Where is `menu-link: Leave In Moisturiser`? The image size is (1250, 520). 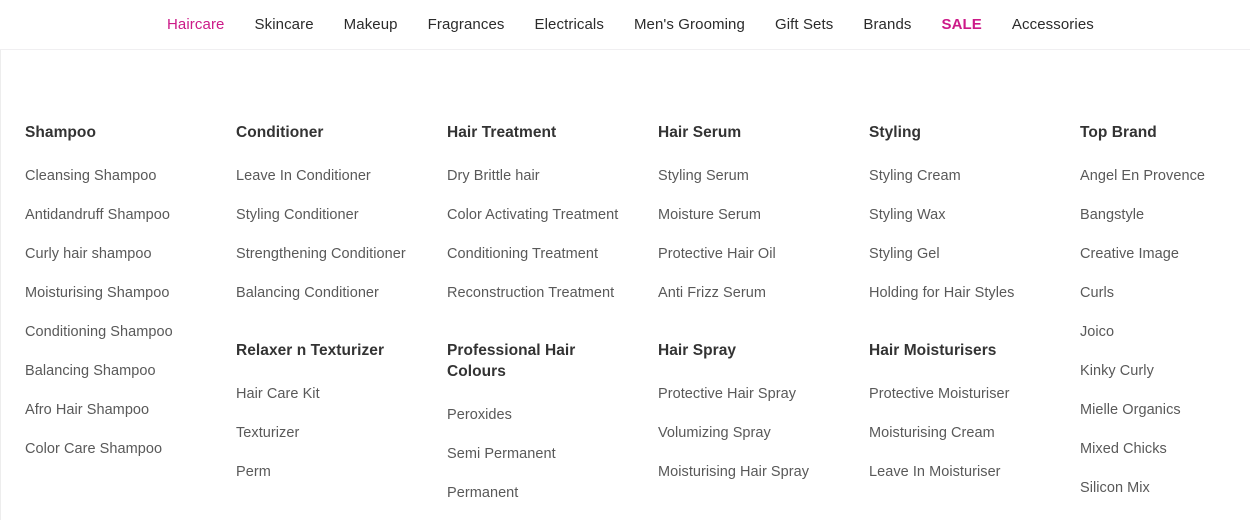
menu-link: Leave In Moisturiser is located at coordinates (963, 472).